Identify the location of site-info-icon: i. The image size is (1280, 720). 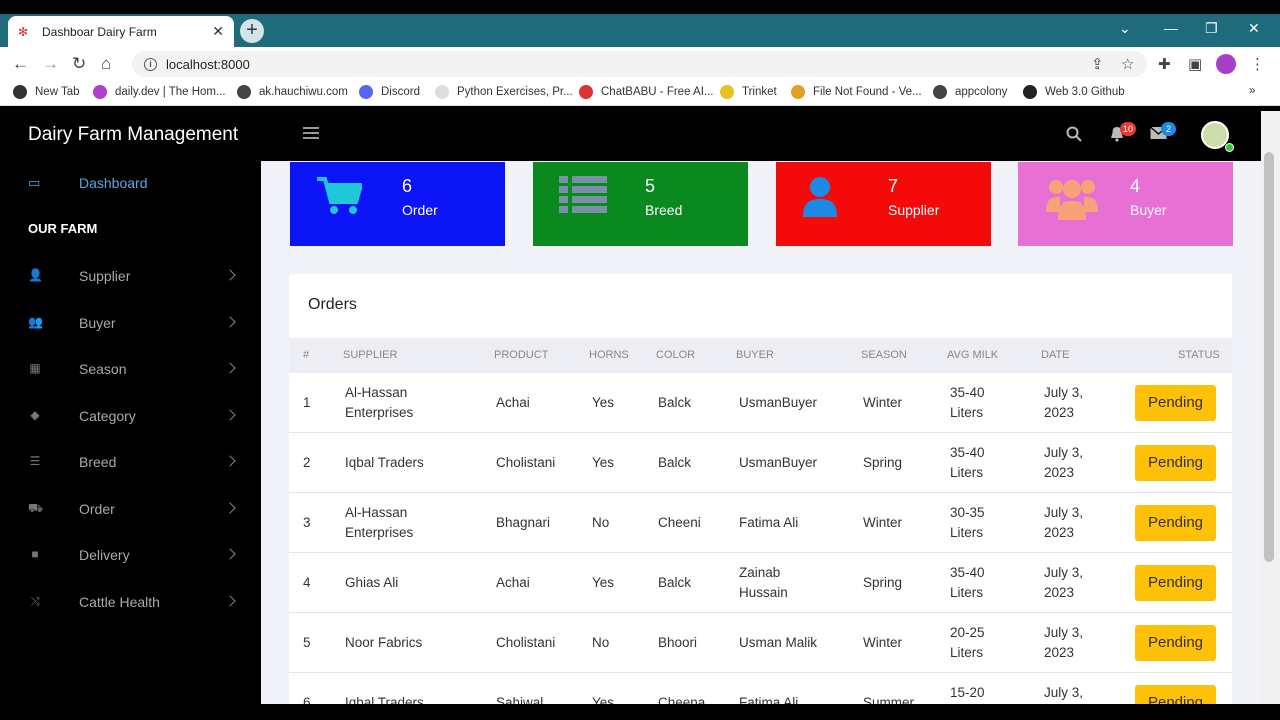
(150, 64).